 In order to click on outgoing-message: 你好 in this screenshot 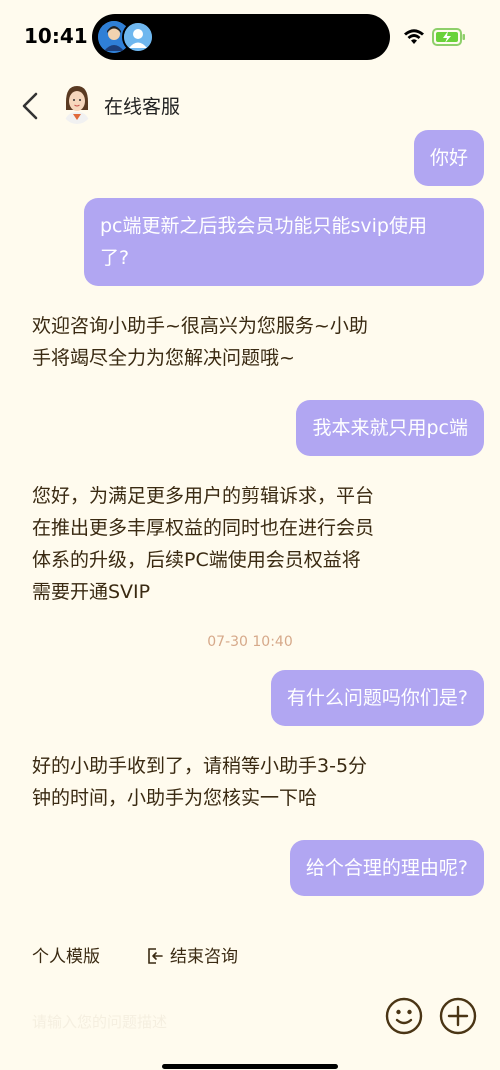, I will do `click(448, 158)`.